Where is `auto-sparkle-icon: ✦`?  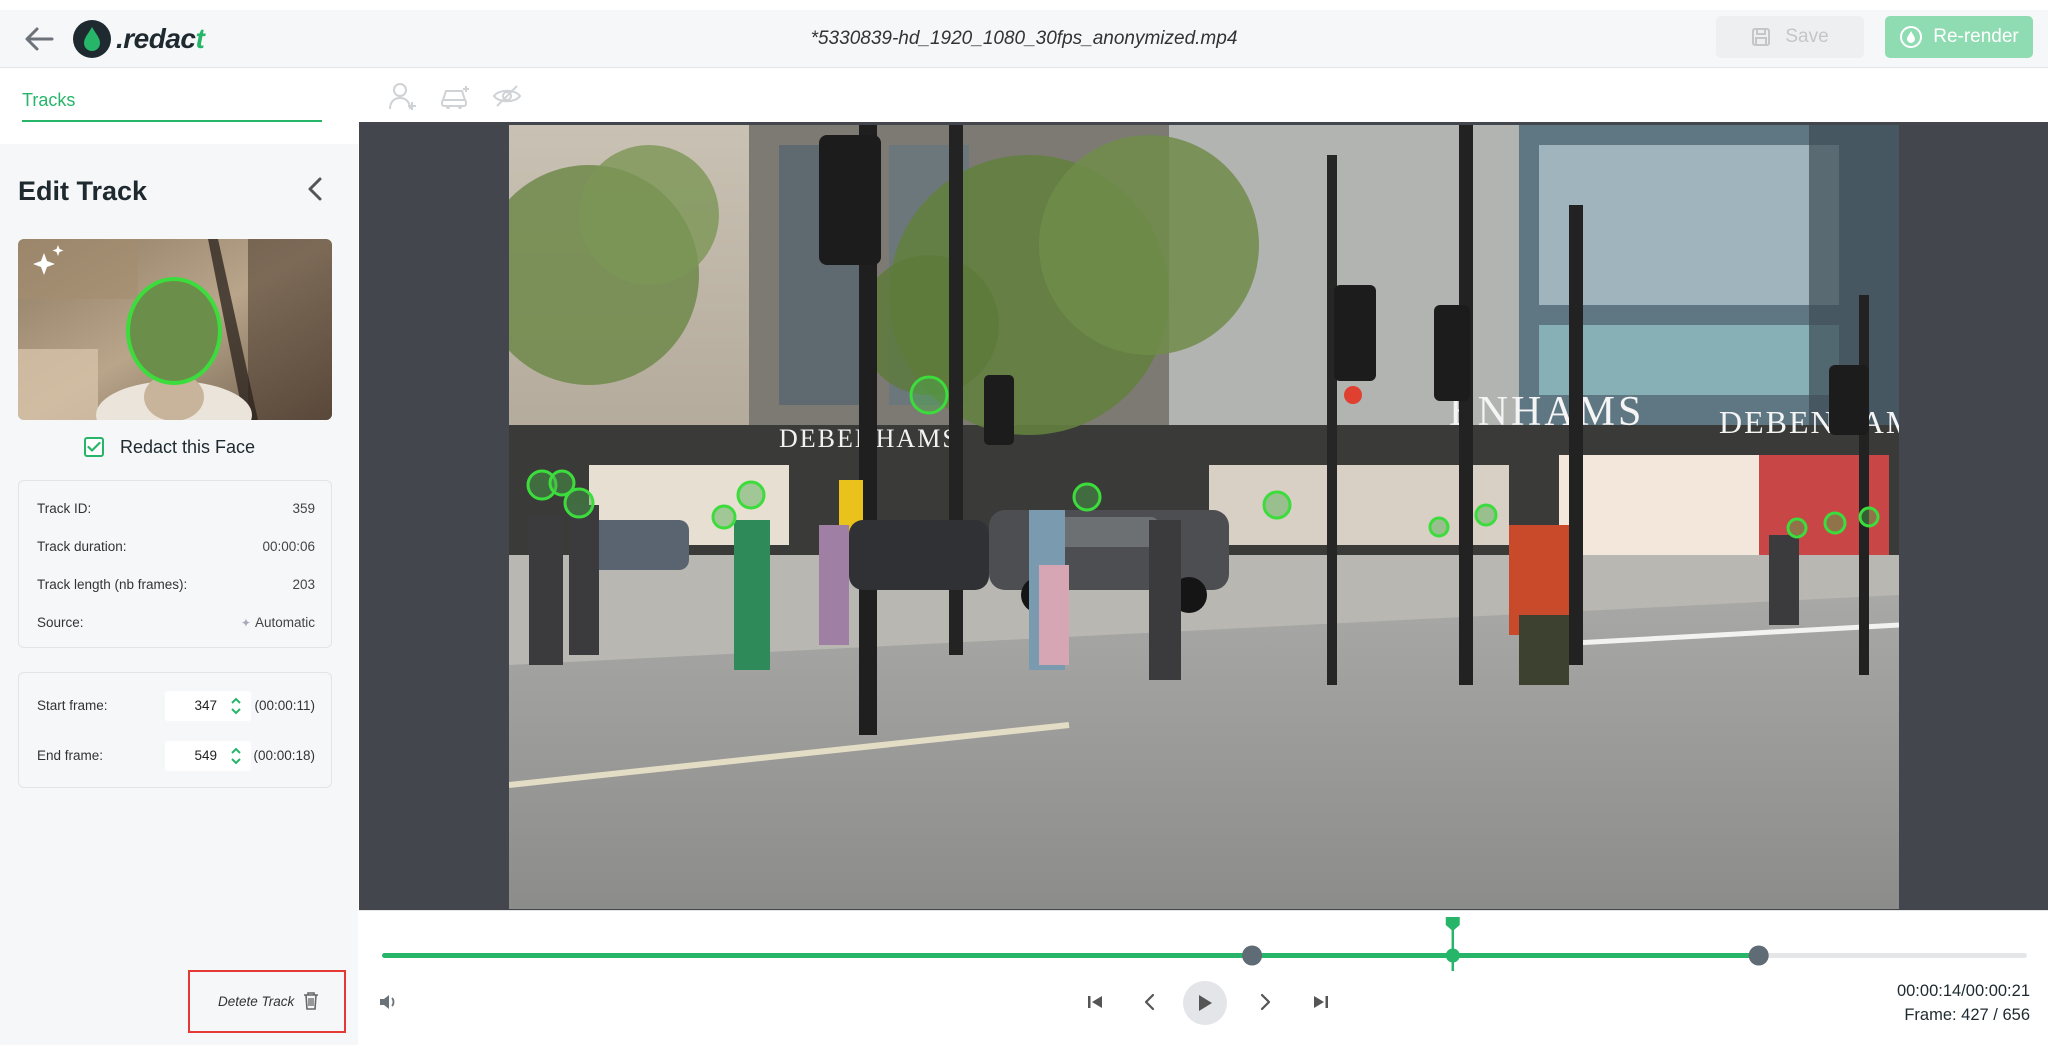
auto-sparkle-icon: ✦ is located at coordinates (245, 623).